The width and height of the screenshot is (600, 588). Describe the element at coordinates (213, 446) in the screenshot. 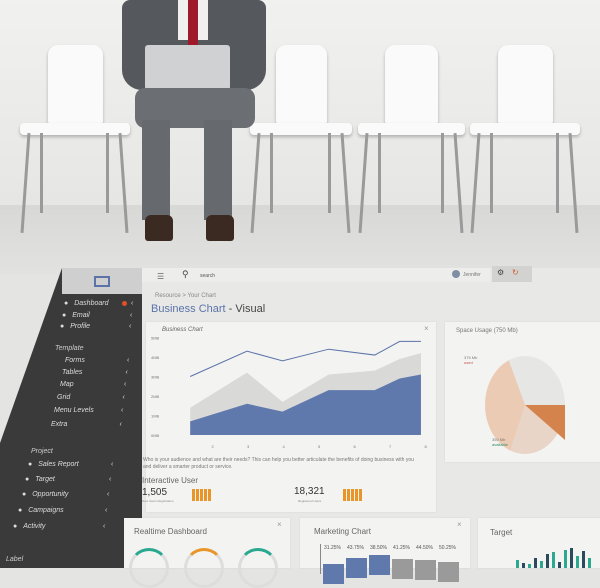

I see `x-tick-label: 2` at that location.